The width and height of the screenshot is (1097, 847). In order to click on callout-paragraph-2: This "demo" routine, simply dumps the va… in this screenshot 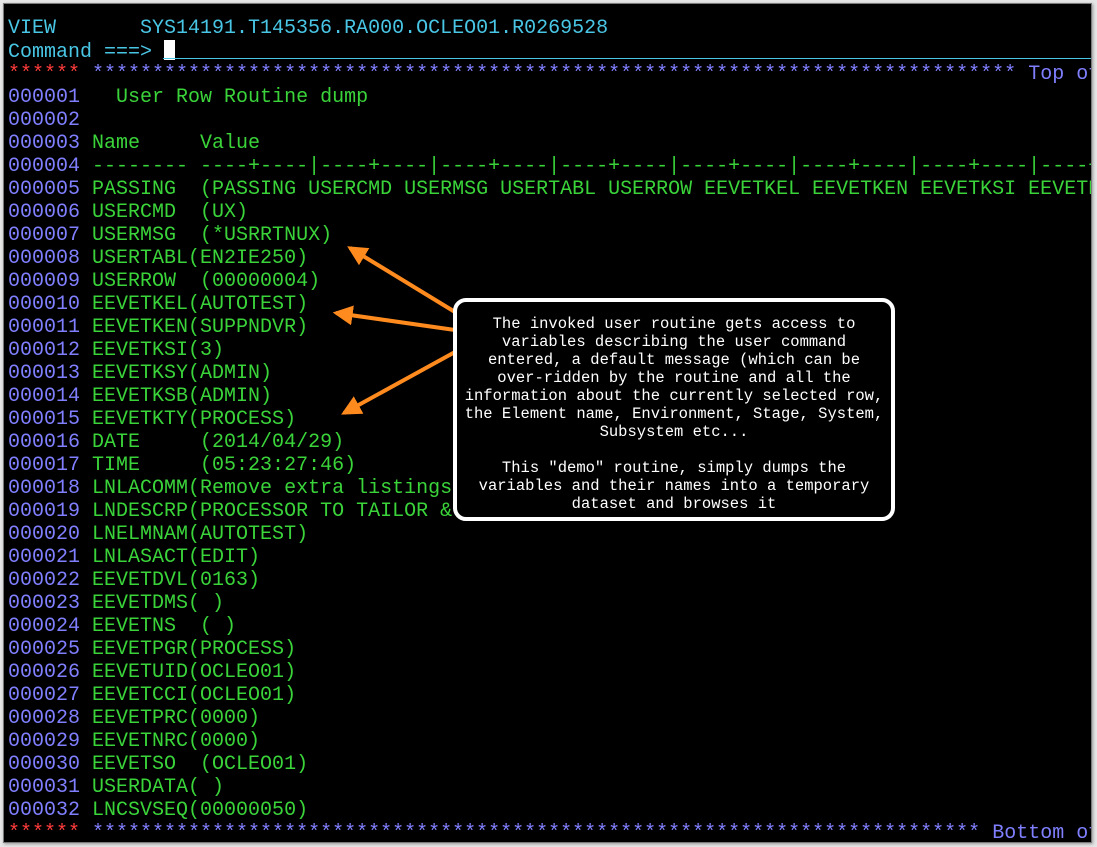, I will do `click(674, 486)`.